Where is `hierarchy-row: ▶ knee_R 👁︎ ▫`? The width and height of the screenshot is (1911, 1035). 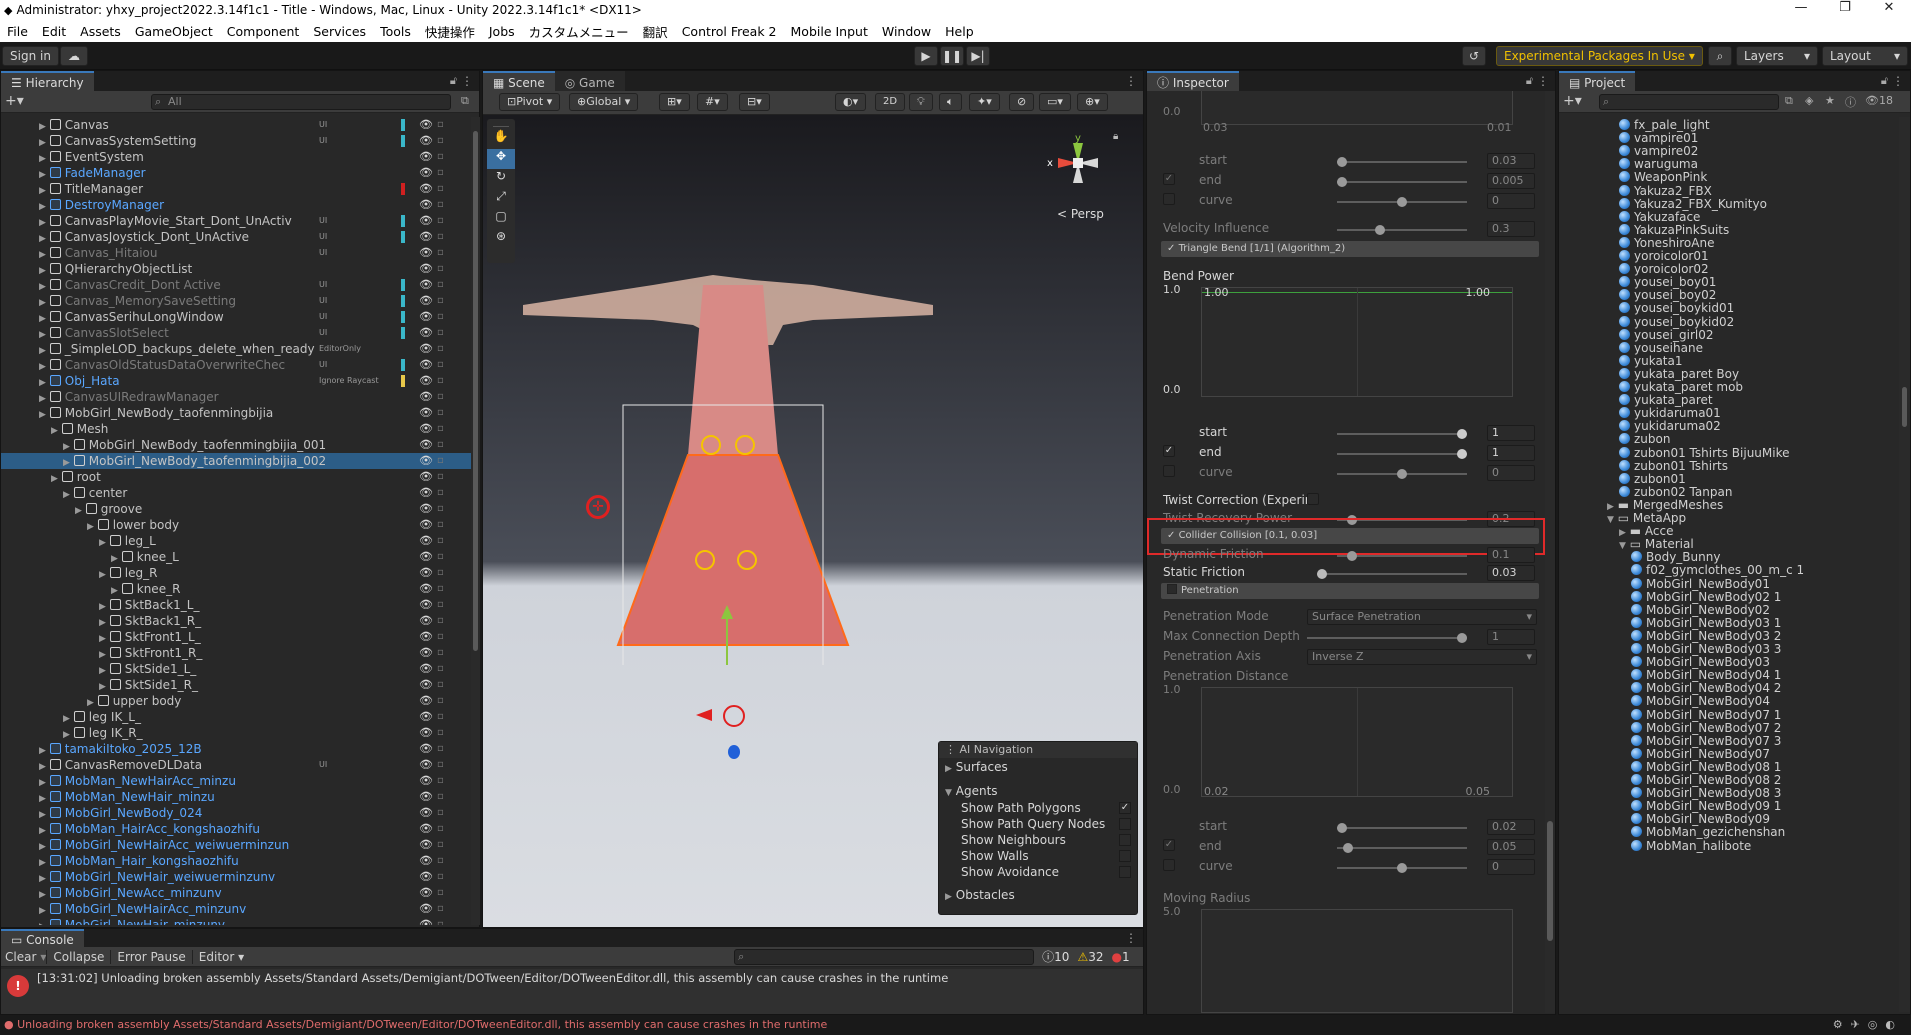 hierarchy-row: ▶ knee_R 👁︎ ▫ is located at coordinates (236, 589).